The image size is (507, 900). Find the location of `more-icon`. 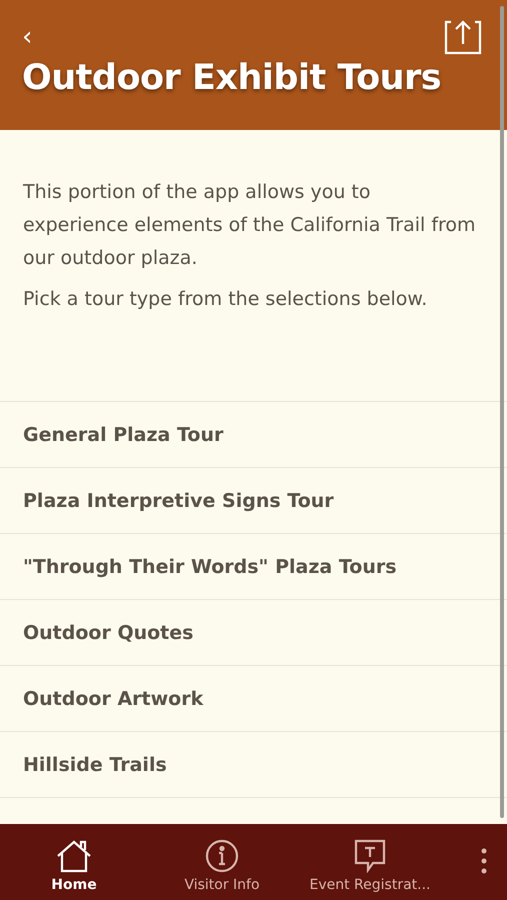

more-icon is located at coordinates (484, 861).